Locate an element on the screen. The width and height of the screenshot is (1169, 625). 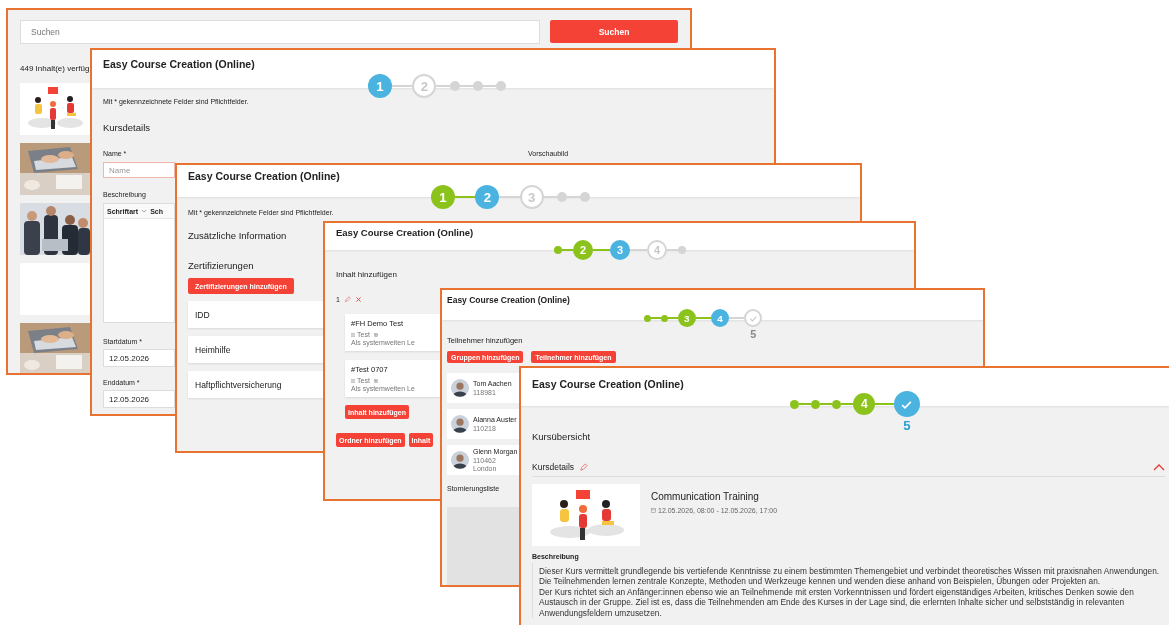
chevron-up-icon is located at coordinates (1159, 467).